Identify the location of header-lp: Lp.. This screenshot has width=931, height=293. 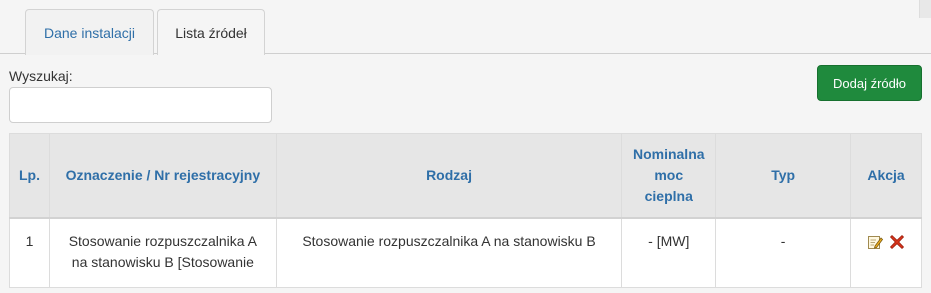
(29, 176).